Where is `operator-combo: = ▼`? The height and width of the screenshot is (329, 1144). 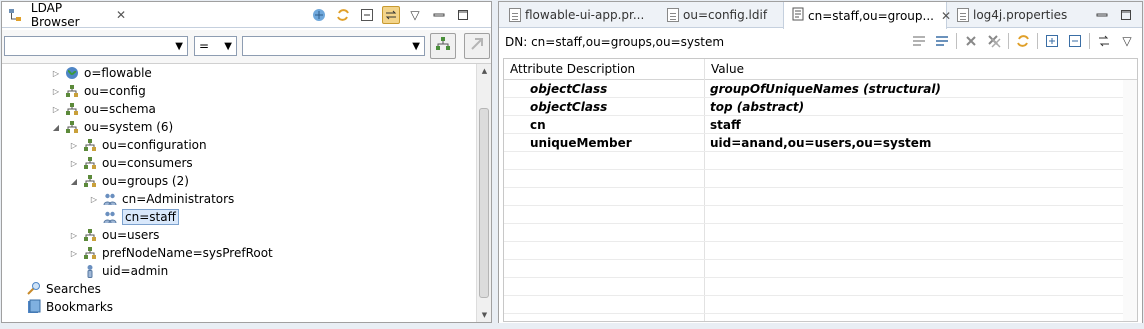
operator-combo: = ▼ is located at coordinates (215, 46).